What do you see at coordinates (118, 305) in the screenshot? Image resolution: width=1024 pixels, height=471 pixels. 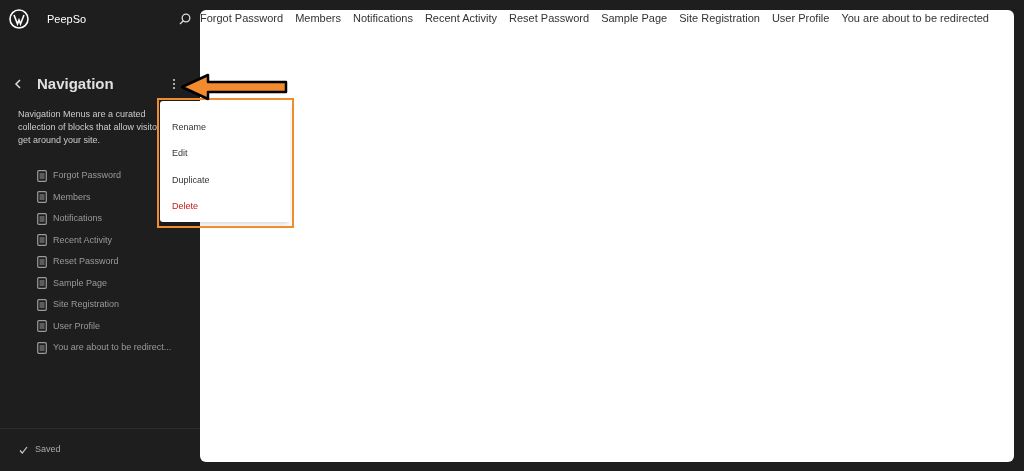 I see `navigation-item: Site Registration` at bounding box center [118, 305].